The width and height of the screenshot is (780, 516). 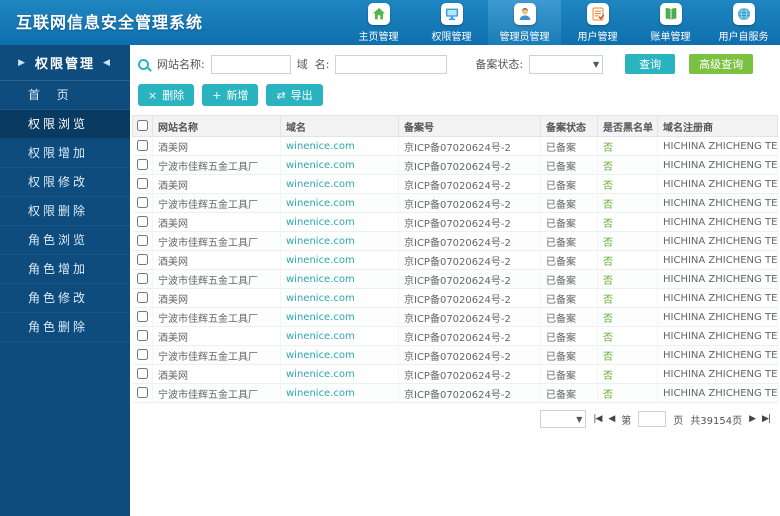 I want to click on domain-input, so click(x=391, y=64).